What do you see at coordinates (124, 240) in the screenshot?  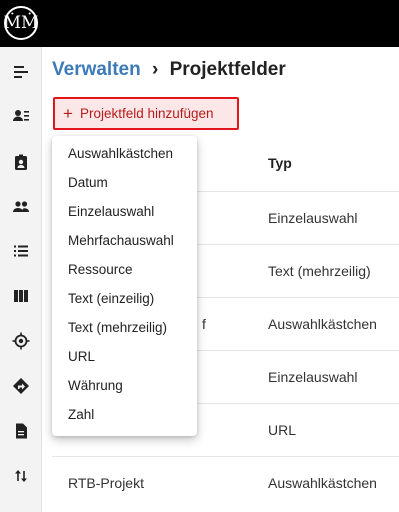 I see `menu-item-mehrfachauswahl: Mehrfachauswahl` at bounding box center [124, 240].